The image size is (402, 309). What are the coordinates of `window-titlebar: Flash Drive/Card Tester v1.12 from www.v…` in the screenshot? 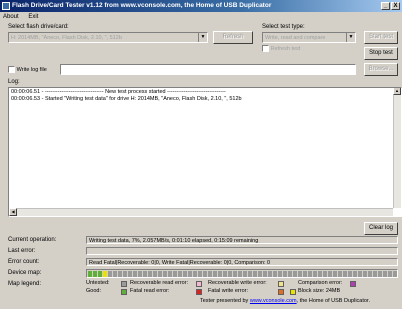 It's located at (201, 6).